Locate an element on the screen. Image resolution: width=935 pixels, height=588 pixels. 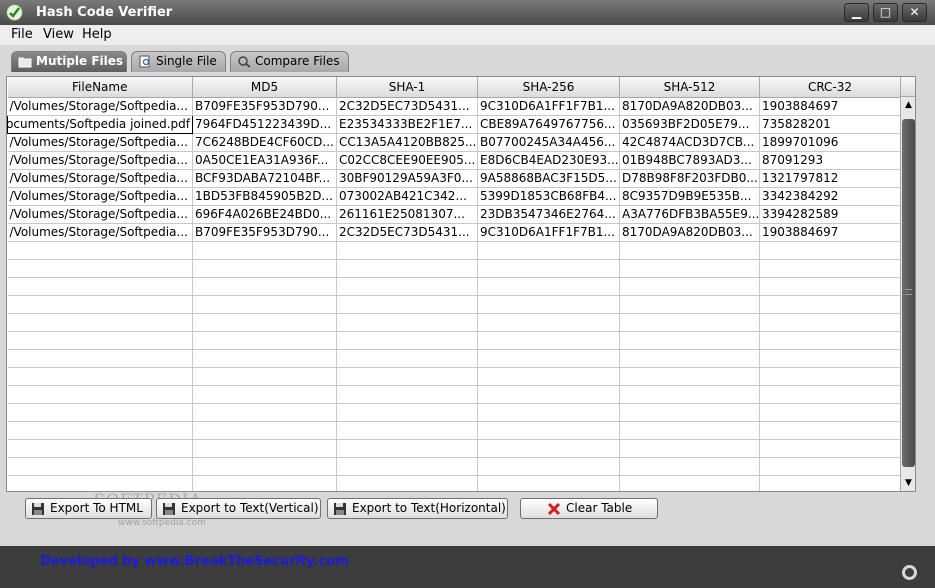
developer-credit-link: Developed by www.BreakTheSecurity.com is located at coordinates (194, 561).